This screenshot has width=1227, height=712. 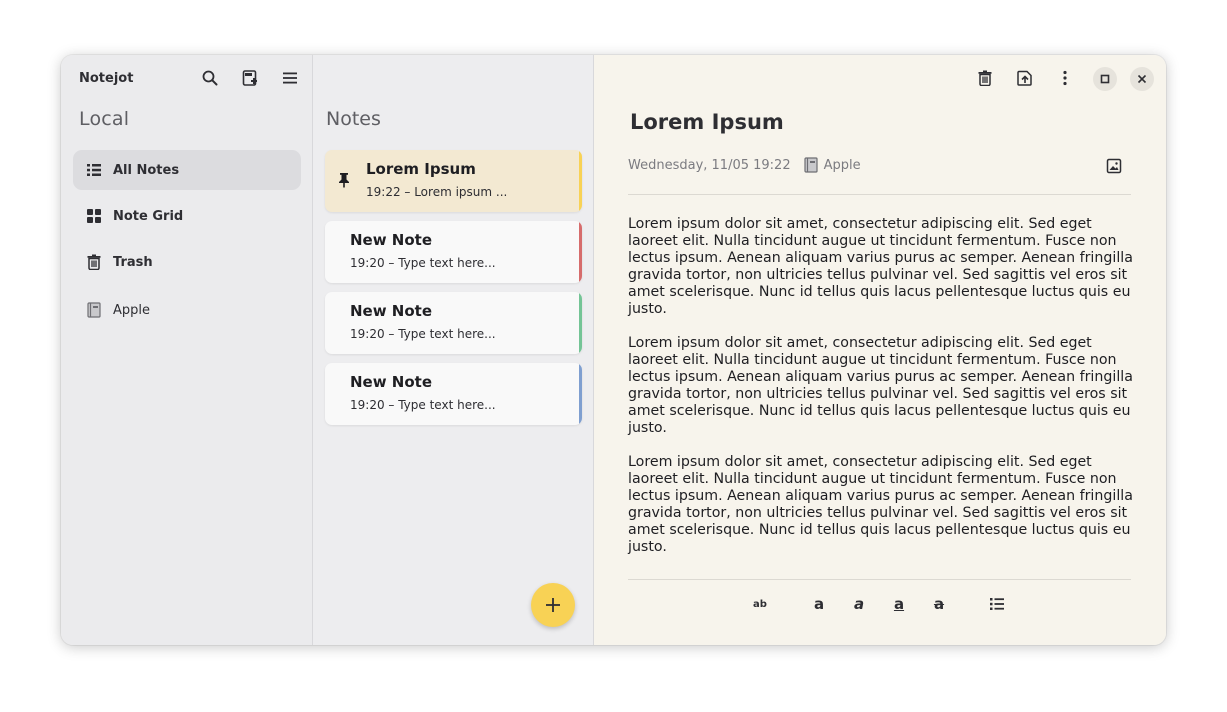 I want to click on hamburger-menu-icon, so click(x=290, y=78).